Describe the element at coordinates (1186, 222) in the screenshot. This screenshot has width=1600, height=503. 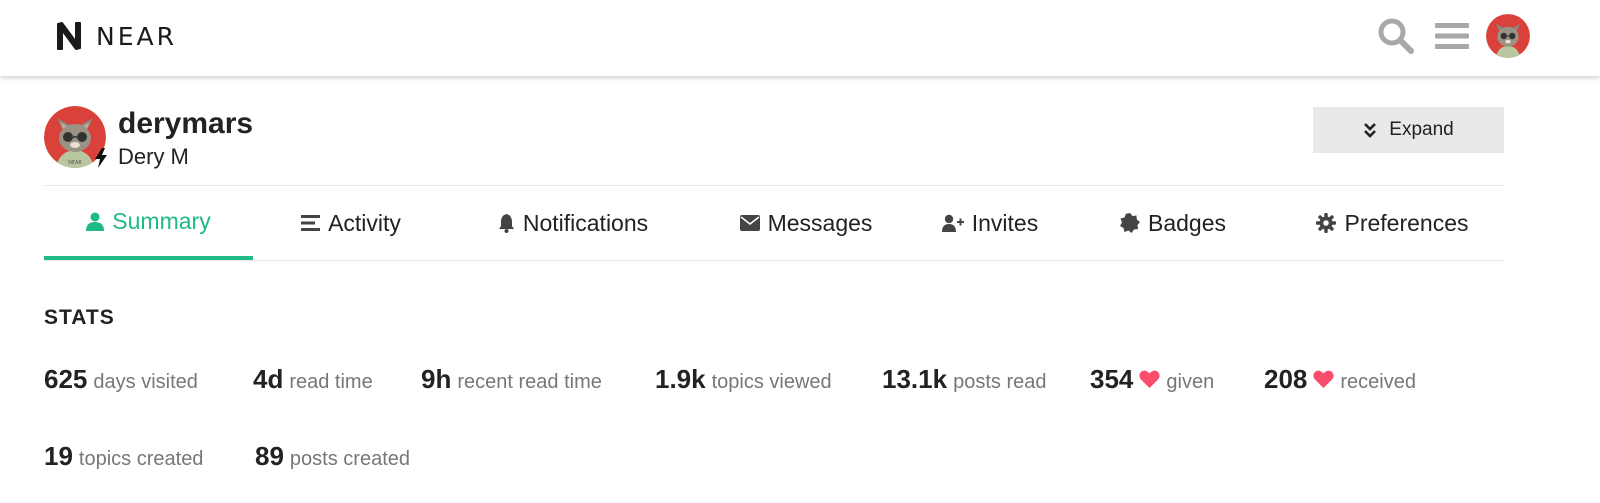
I see `tab-label: Badges` at that location.